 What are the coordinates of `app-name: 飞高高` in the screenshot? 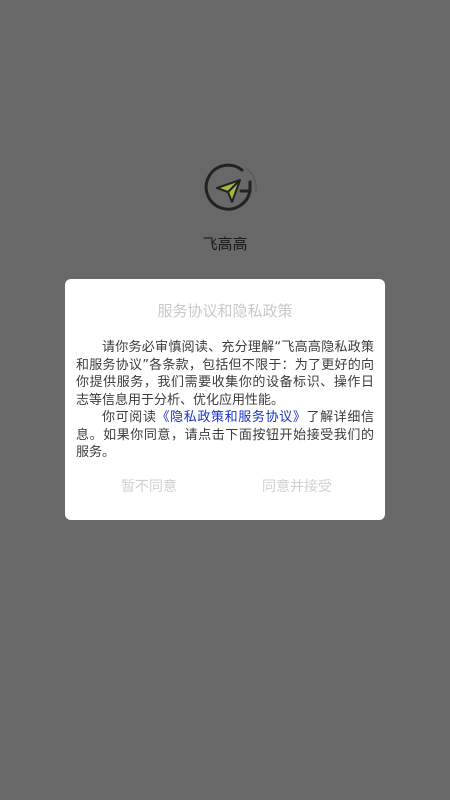 It's located at (225, 244).